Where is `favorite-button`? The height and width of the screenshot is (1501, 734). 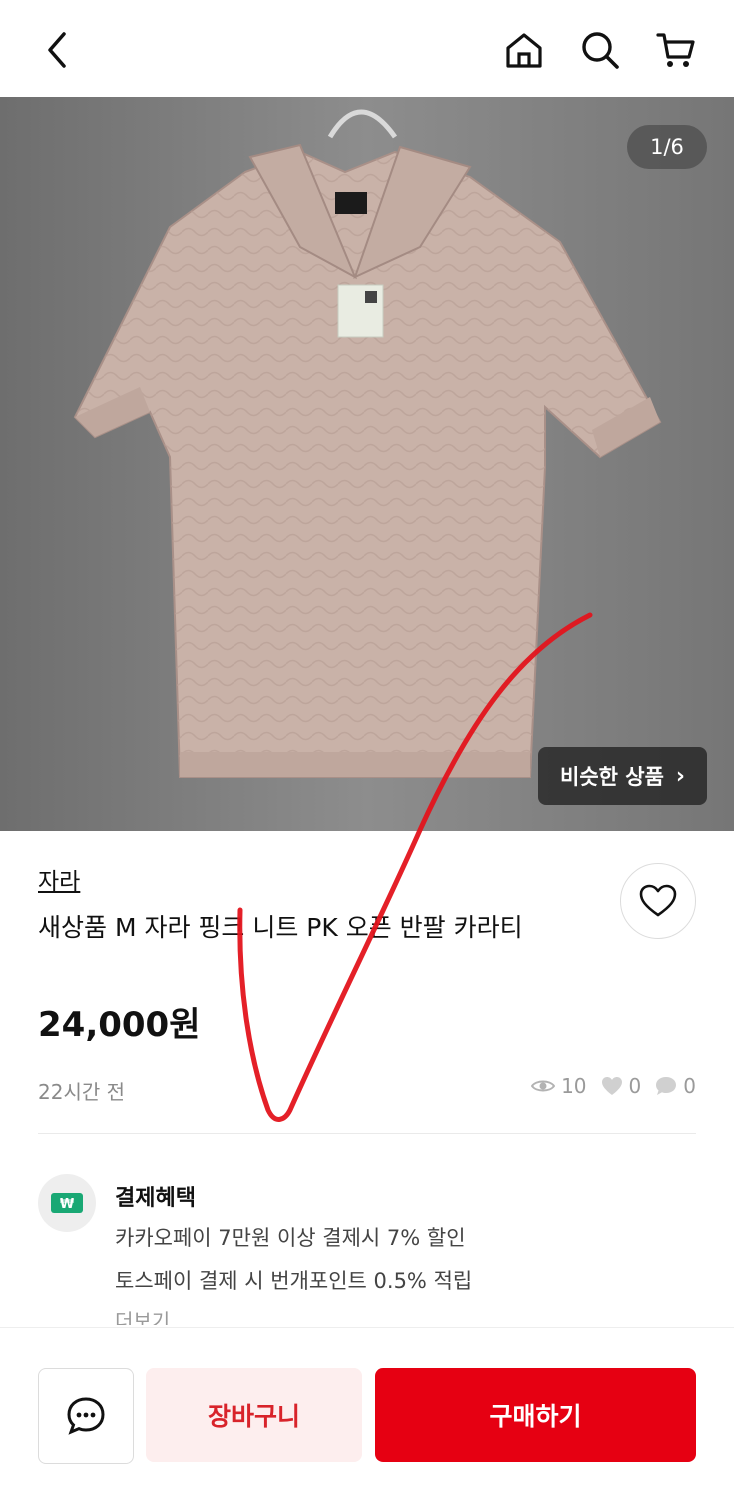
favorite-button is located at coordinates (658, 901).